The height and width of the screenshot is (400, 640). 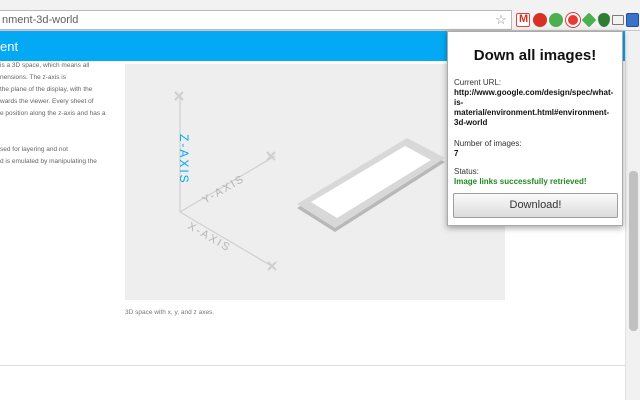 What do you see at coordinates (312, 365) in the screenshot?
I see `section-divider` at bounding box center [312, 365].